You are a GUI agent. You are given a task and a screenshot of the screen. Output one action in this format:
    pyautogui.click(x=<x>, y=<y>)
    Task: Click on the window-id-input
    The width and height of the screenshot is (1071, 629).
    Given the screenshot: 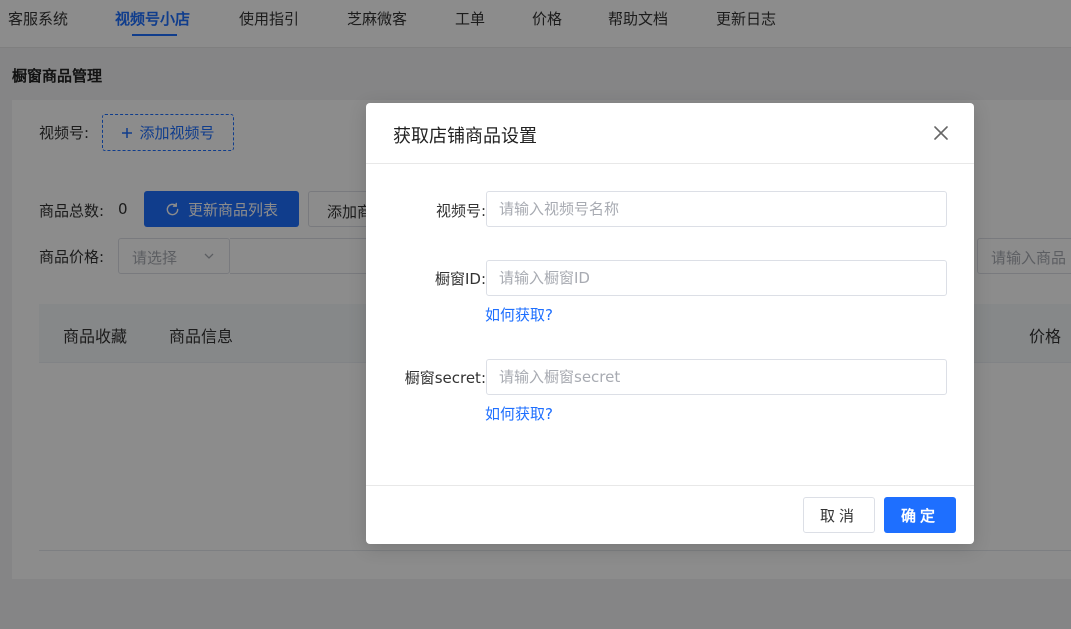 What is the action you would take?
    pyautogui.click(x=716, y=278)
    